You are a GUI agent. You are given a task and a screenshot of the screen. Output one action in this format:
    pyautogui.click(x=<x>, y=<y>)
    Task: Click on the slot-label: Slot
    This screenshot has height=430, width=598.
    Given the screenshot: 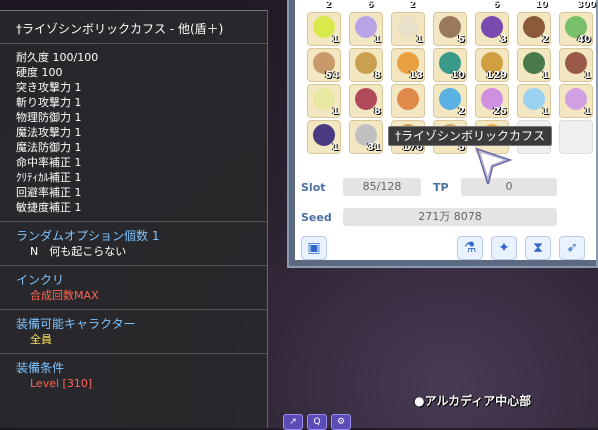 What is the action you would take?
    pyautogui.click(x=313, y=187)
    